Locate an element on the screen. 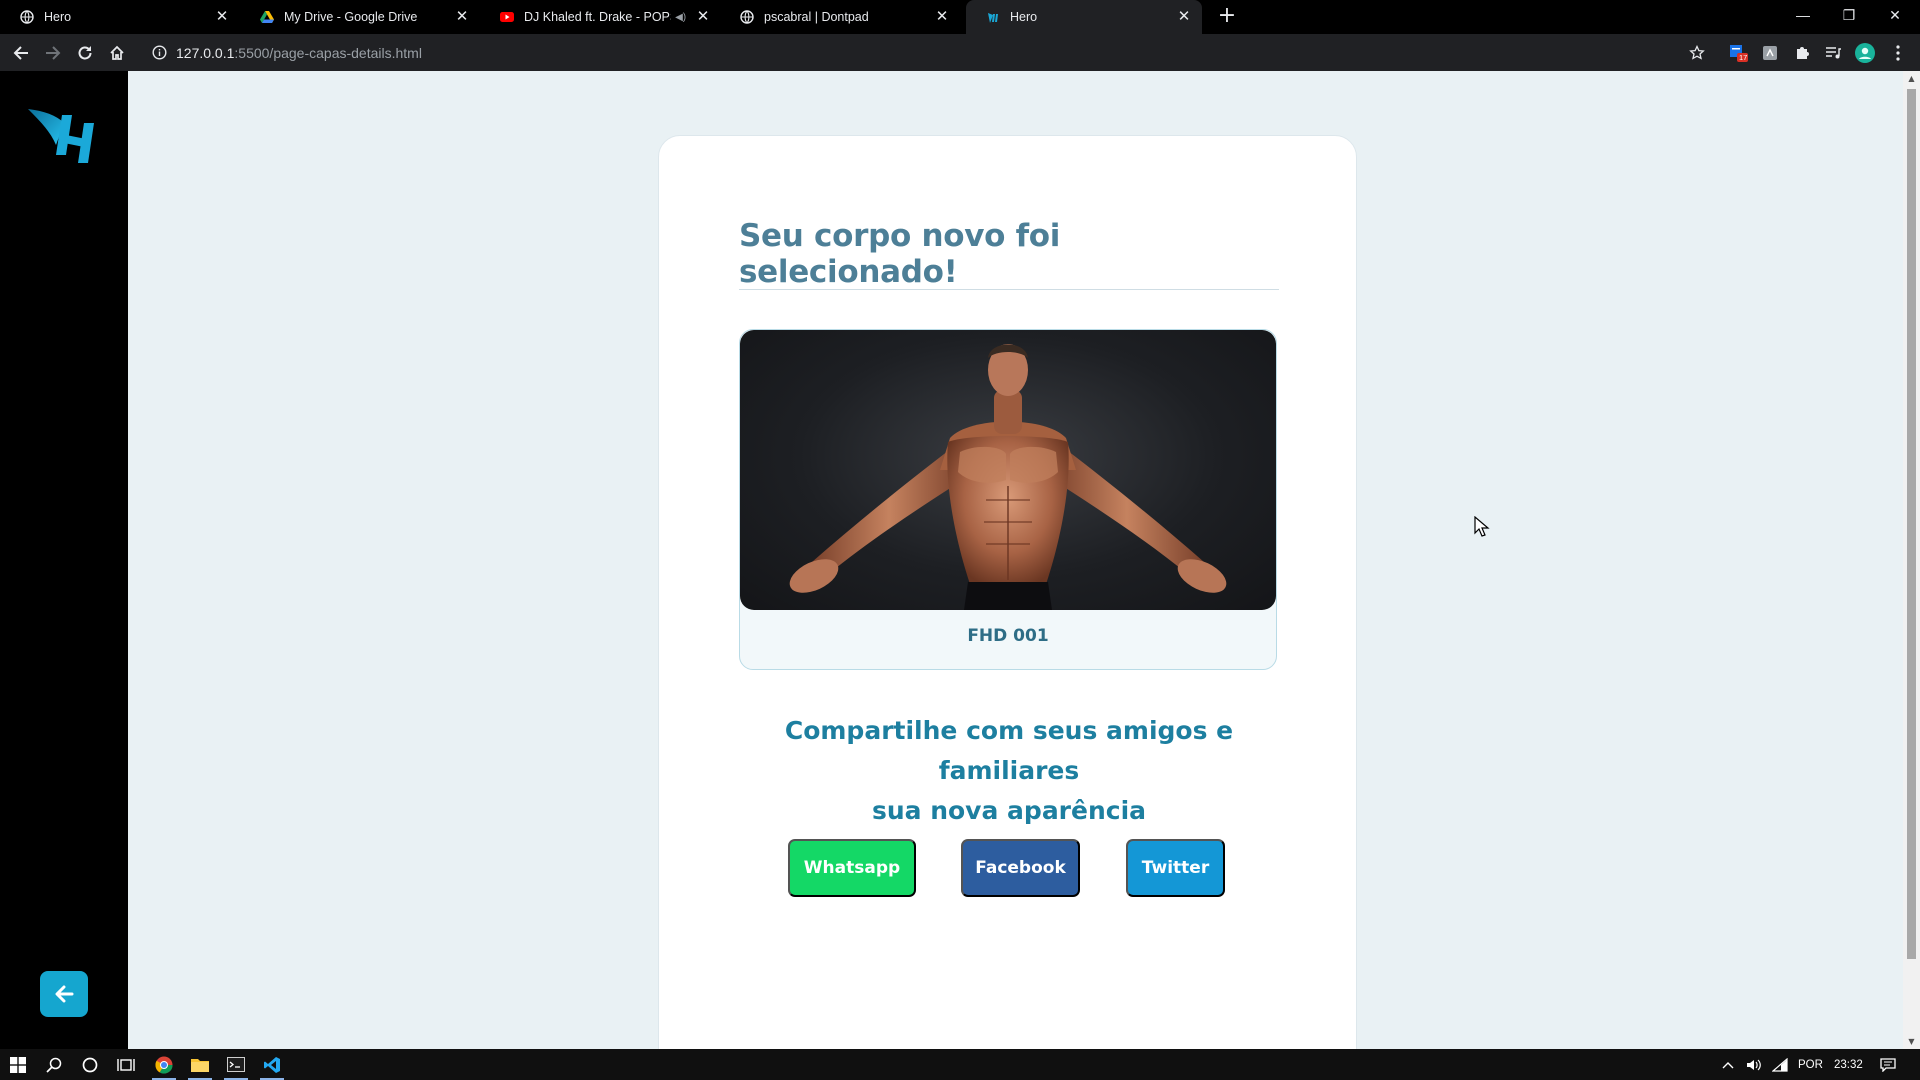 Image resolution: width=1920 pixels, height=1080 pixels. page-title: Seu corpo novo foi selecionado! is located at coordinates (900, 254).